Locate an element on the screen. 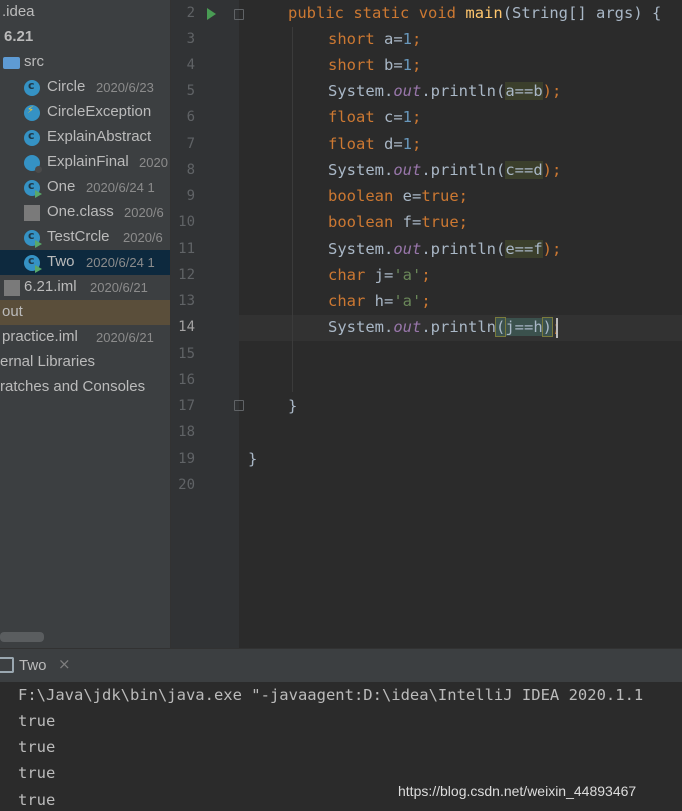 The width and height of the screenshot is (682, 811). code-token: char is located at coordinates (347, 301).